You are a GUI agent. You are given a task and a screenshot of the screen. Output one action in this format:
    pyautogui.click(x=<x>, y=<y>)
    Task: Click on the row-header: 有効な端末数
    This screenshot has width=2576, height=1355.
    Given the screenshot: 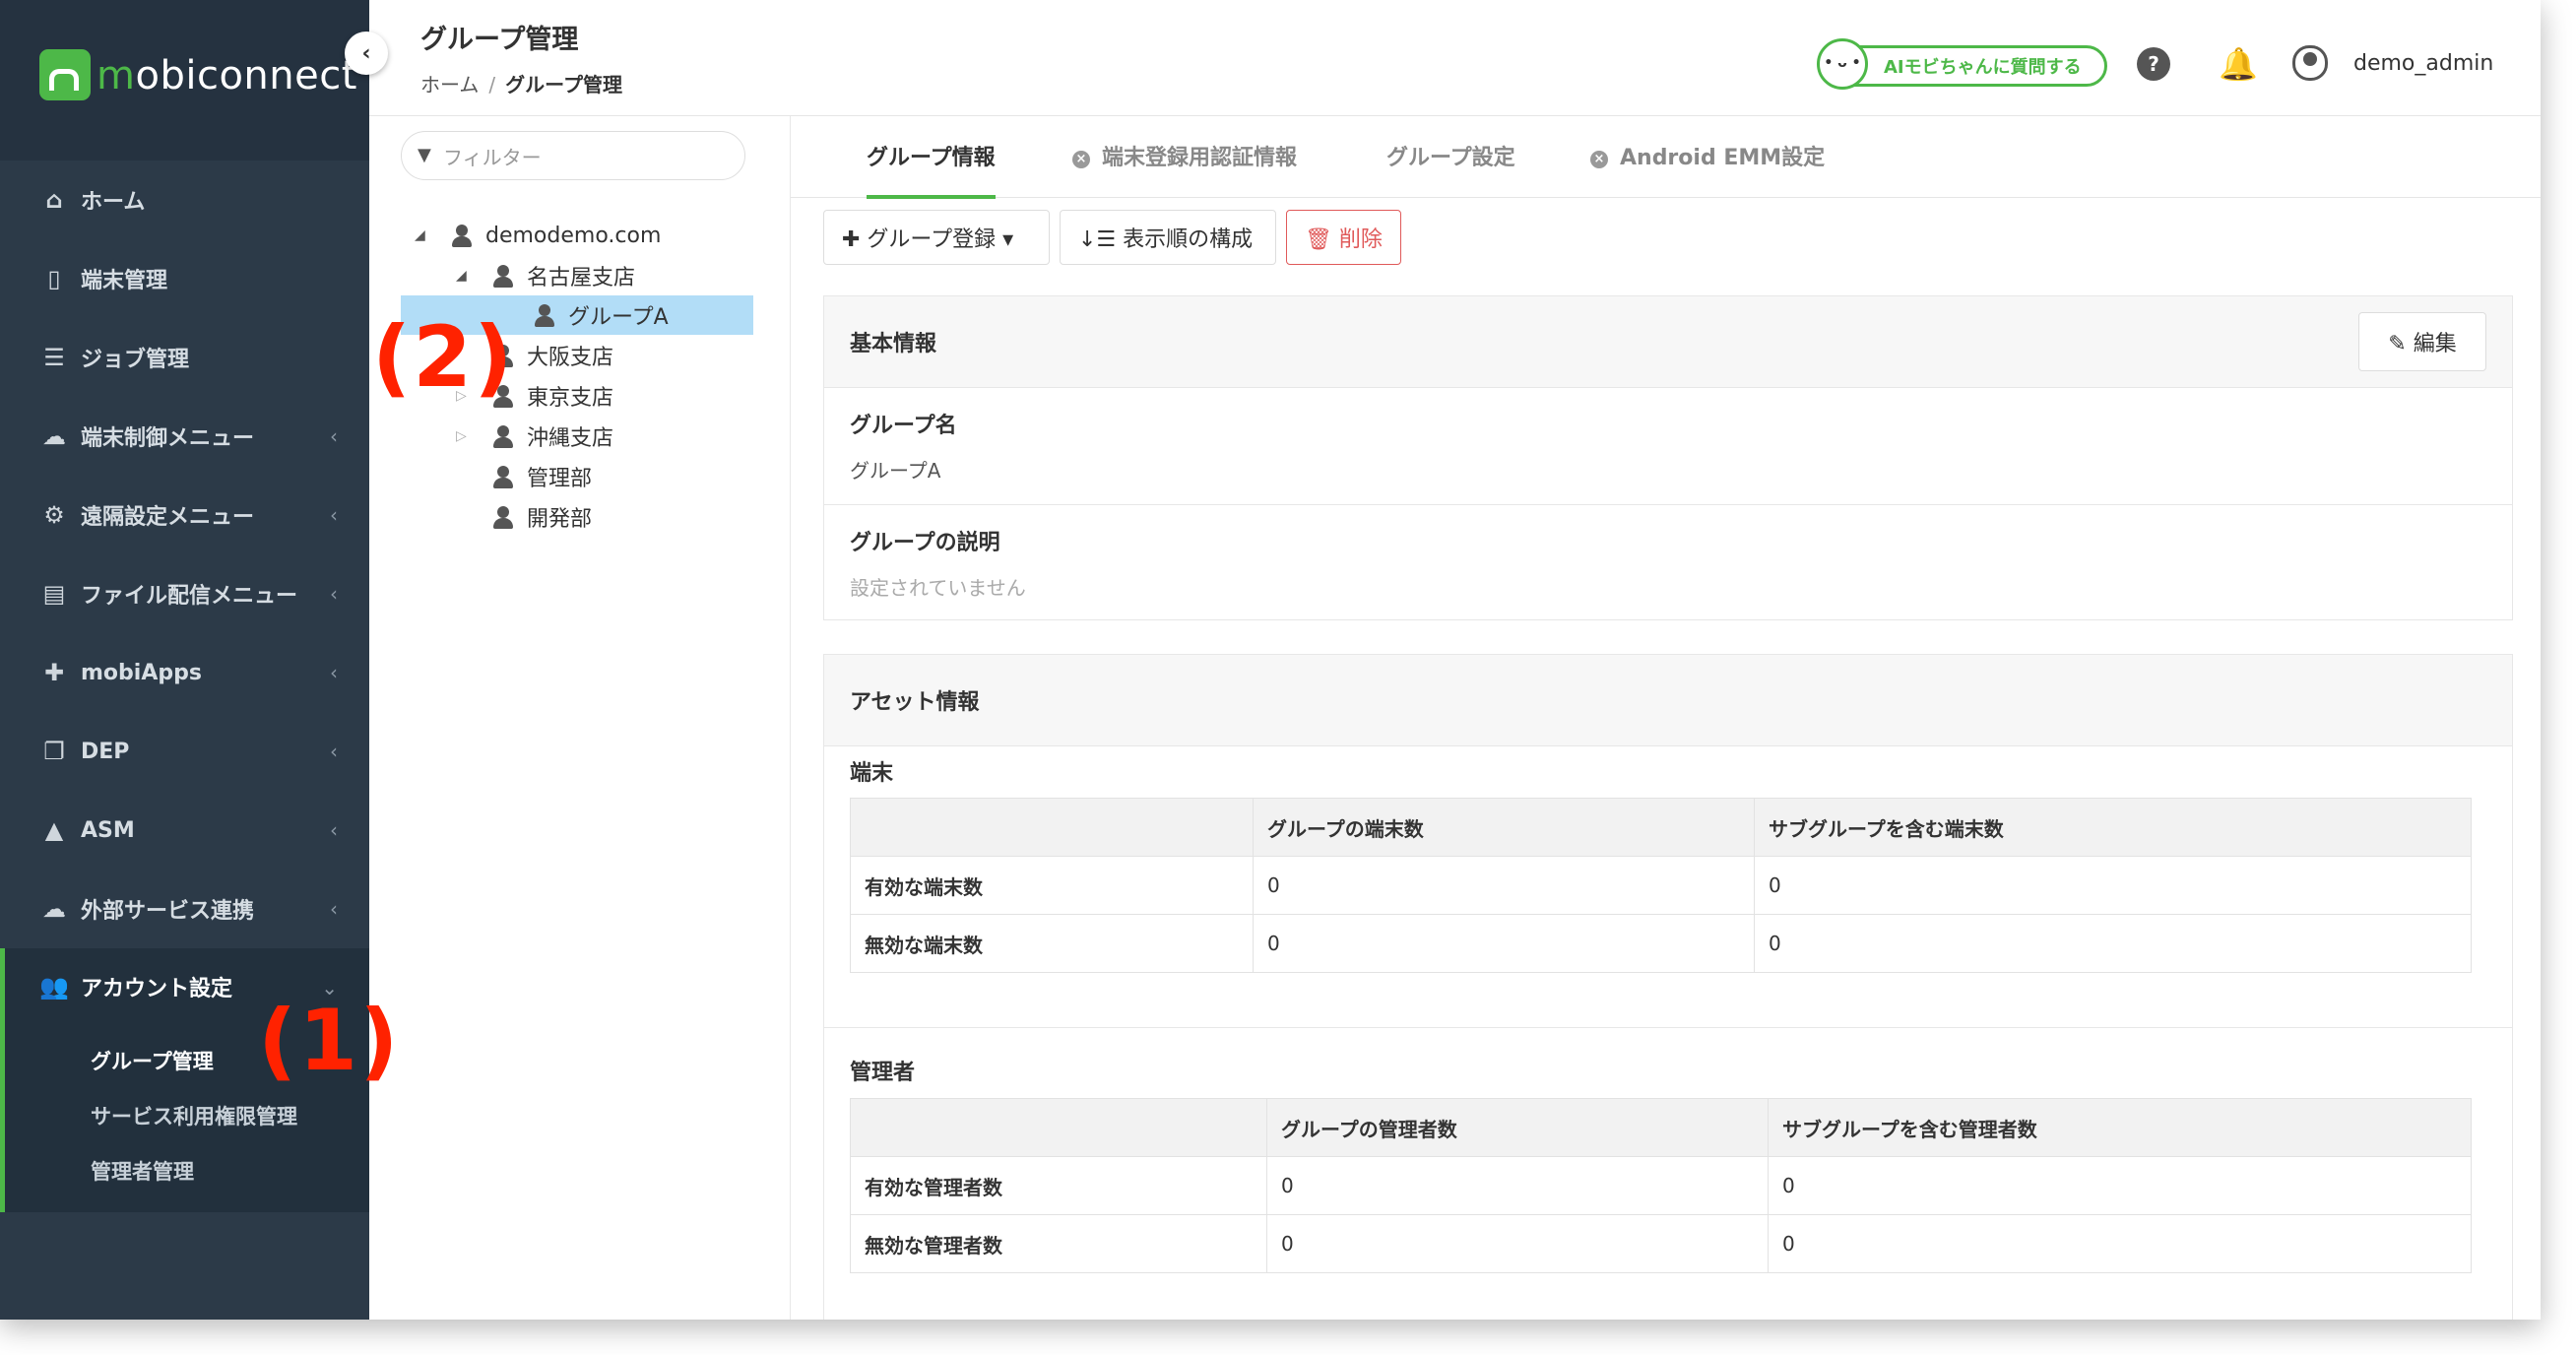 What is the action you would take?
    pyautogui.click(x=1052, y=885)
    